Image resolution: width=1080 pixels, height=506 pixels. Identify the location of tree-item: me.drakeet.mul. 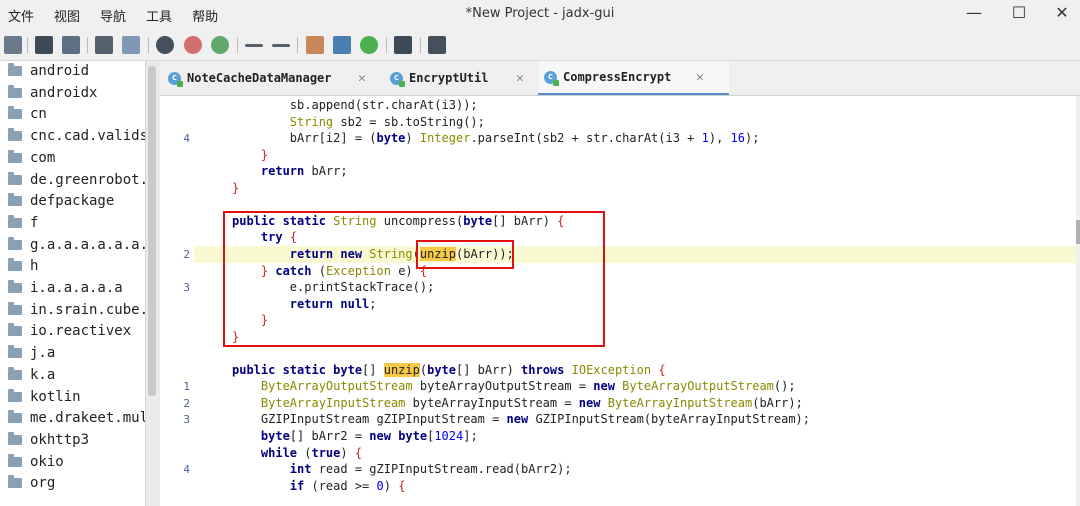
(76, 418).